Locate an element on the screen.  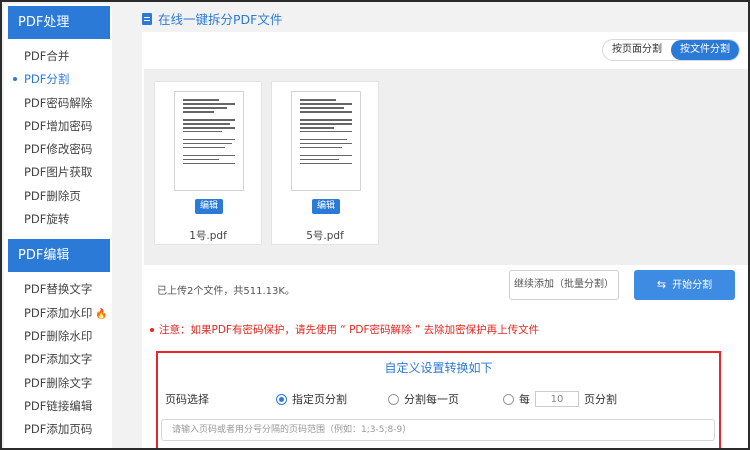
radio-label-prefix: 每 is located at coordinates (524, 399).